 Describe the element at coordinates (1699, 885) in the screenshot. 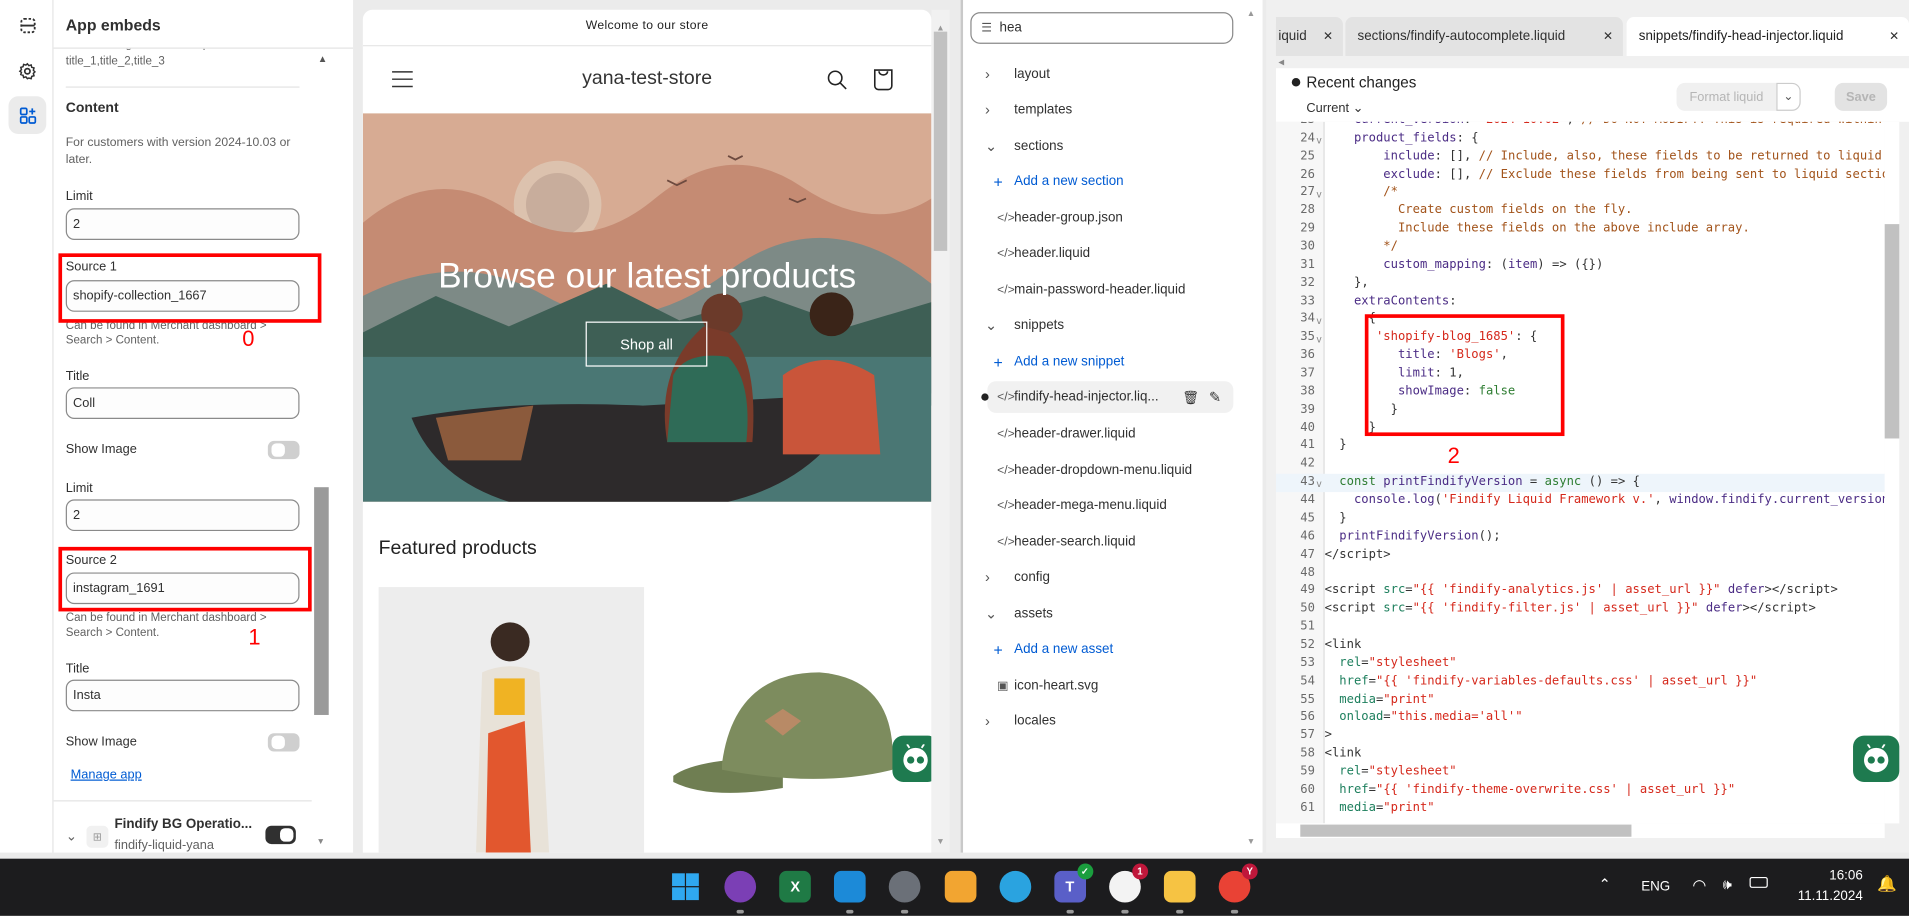

I see `wifi-icon: ◠` at that location.